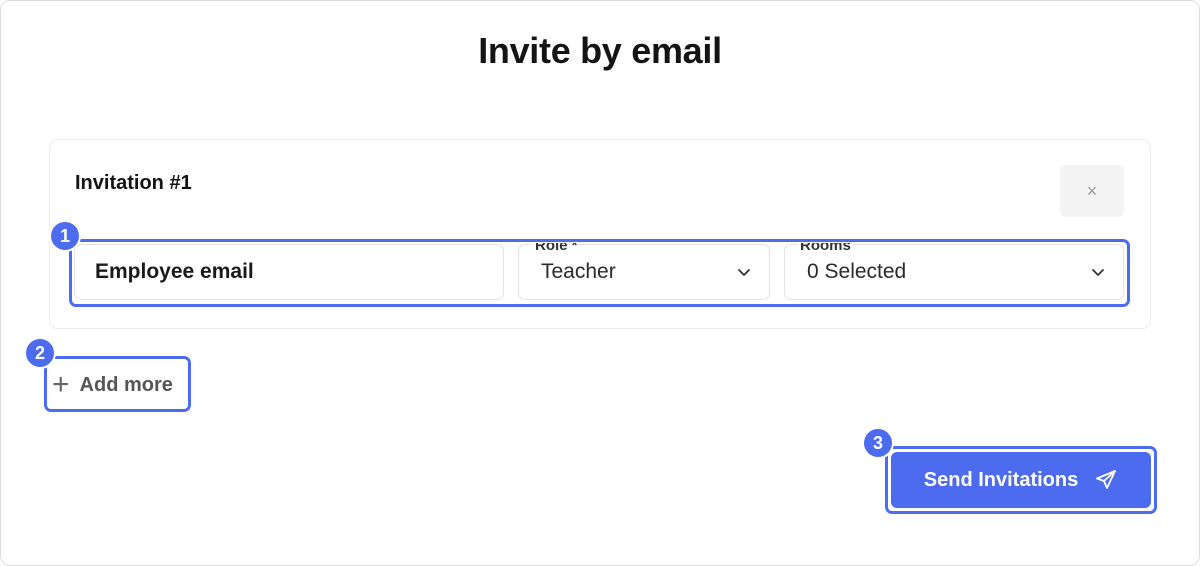 This screenshot has width=1200, height=566. Describe the element at coordinates (40, 353) in the screenshot. I see `annotation-badge-2: 2` at that location.